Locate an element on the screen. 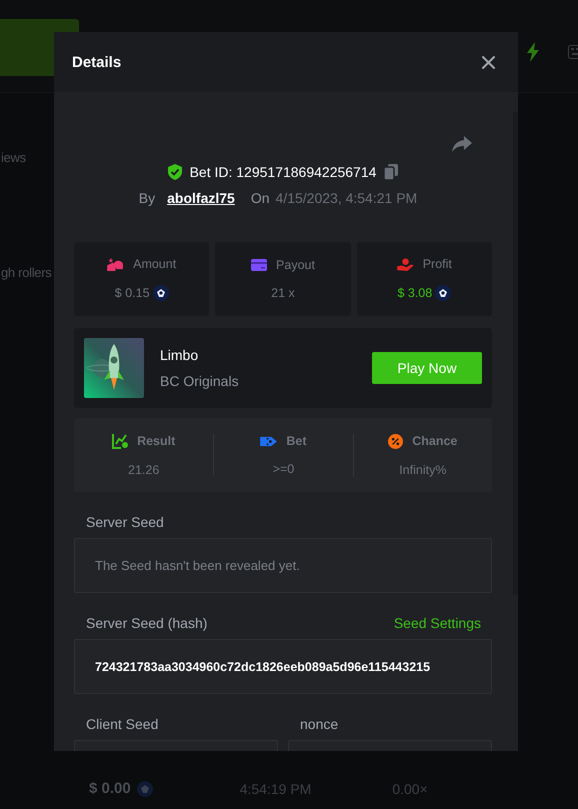 The width and height of the screenshot is (578, 809). field-label: Client Seed is located at coordinates (122, 724).